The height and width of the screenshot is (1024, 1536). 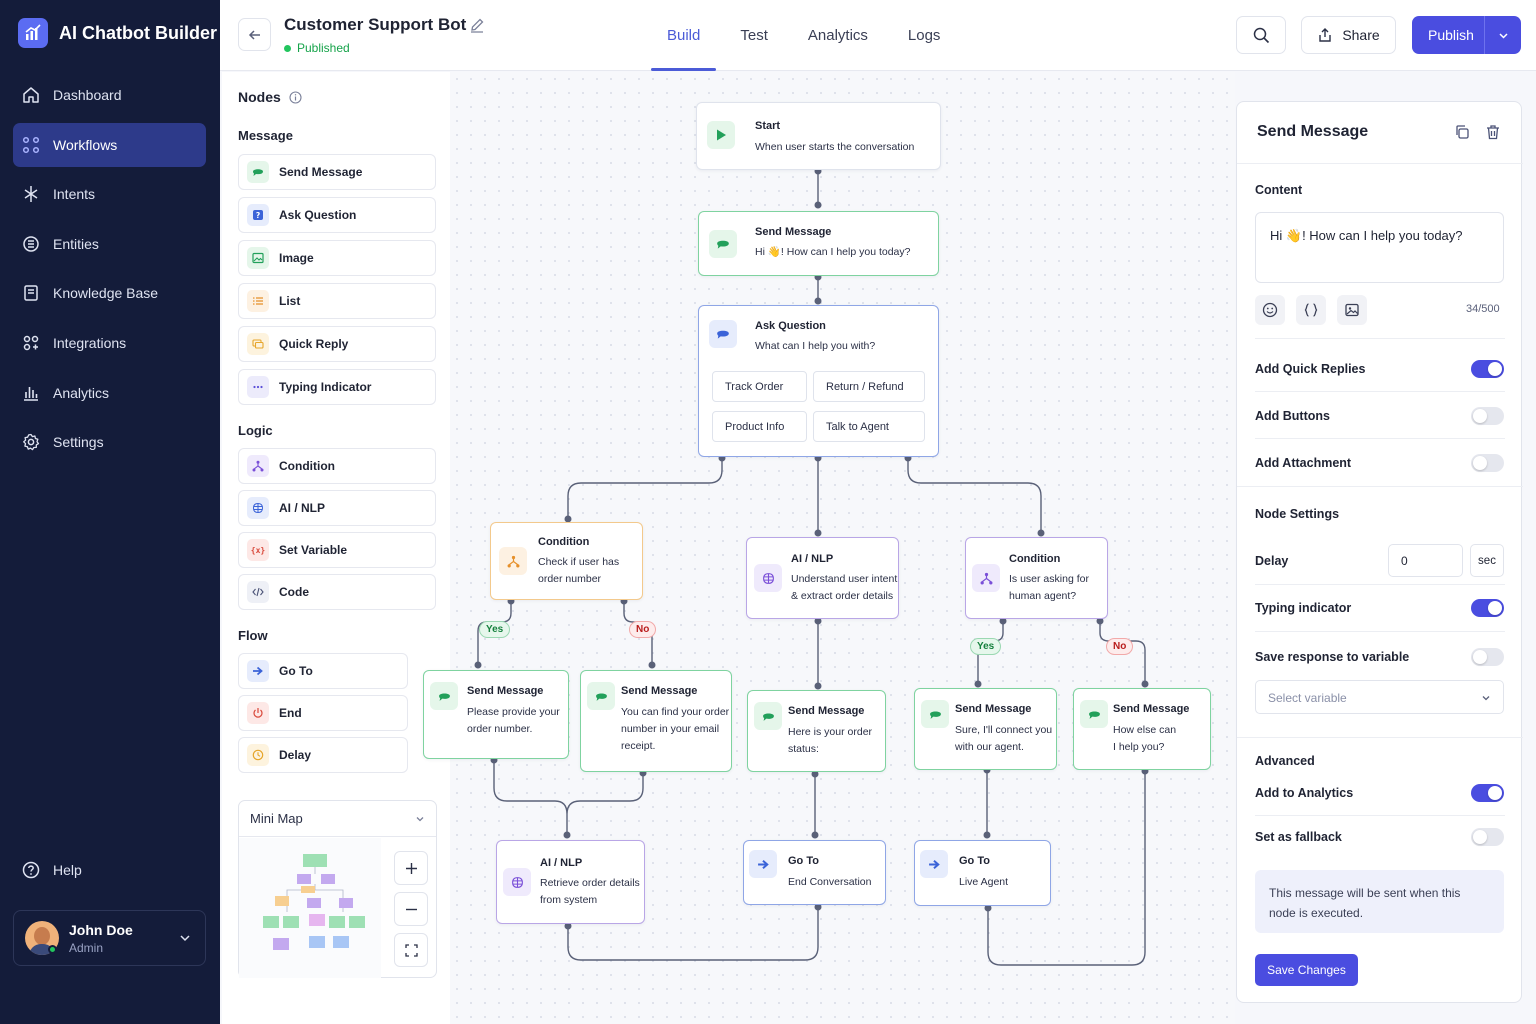 I want to click on user-menu: John Doe Admin, so click(x=109, y=938).